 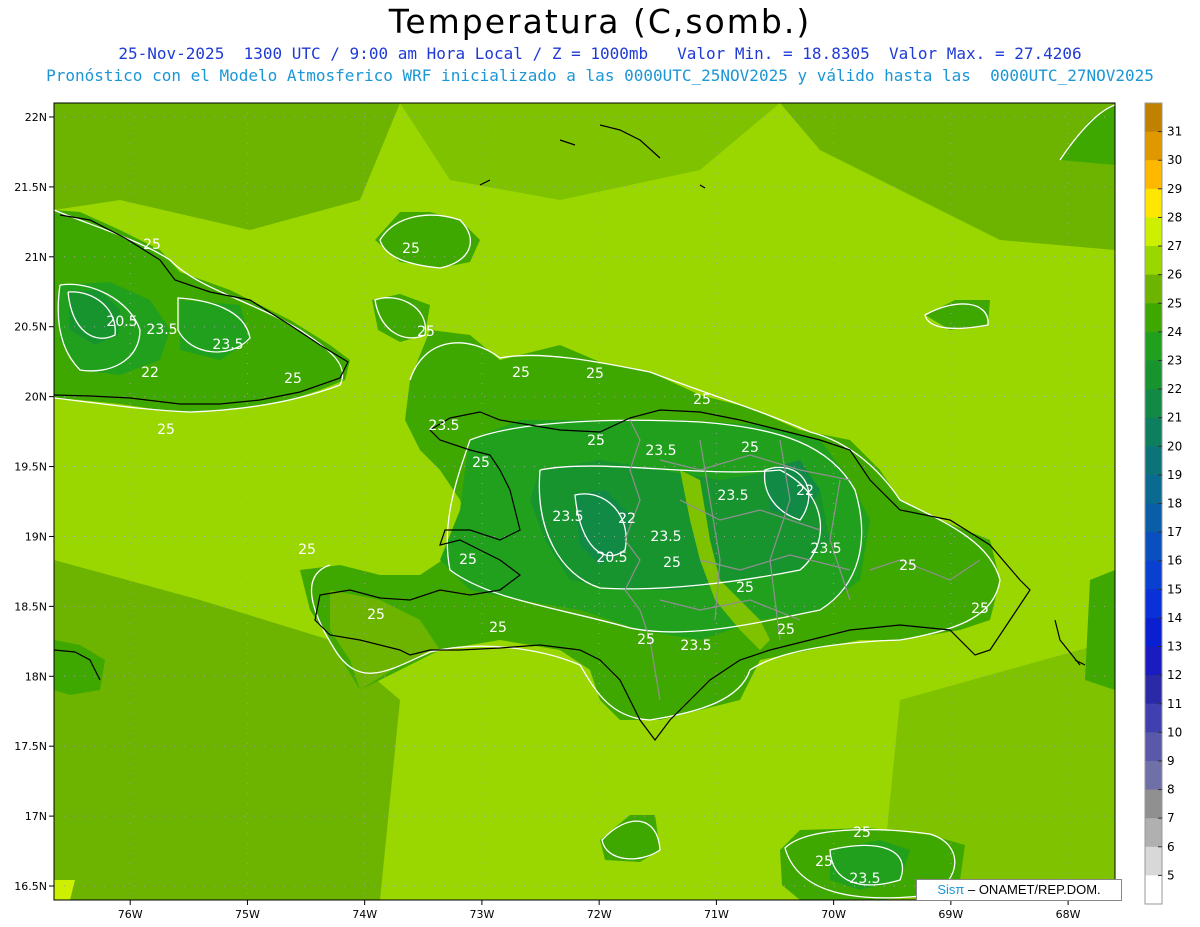 I want to click on lat-label: 16.5N, so click(x=30, y=886).